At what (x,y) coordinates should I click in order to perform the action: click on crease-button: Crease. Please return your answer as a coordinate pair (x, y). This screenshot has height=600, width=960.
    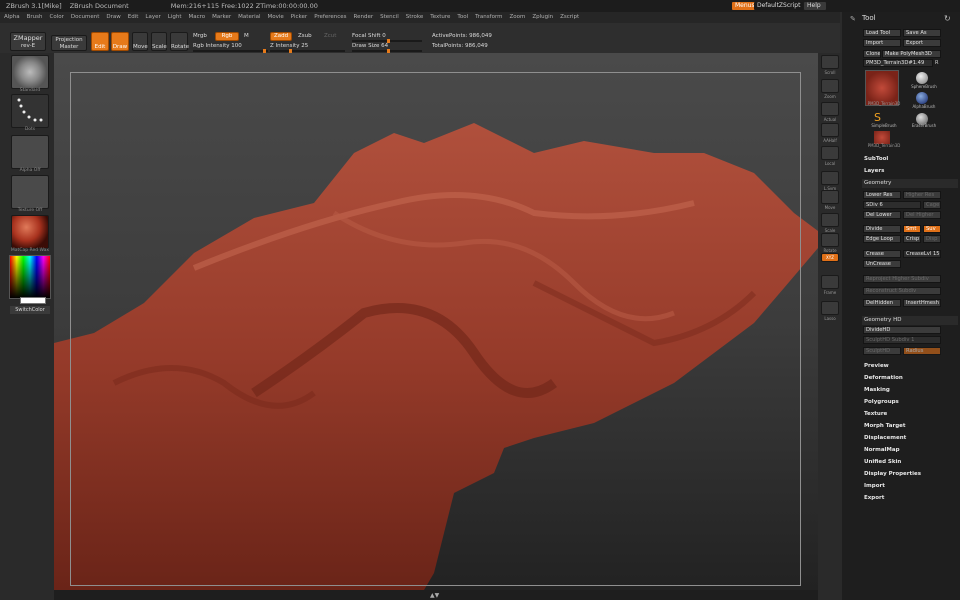
    Looking at the image, I should click on (882, 254).